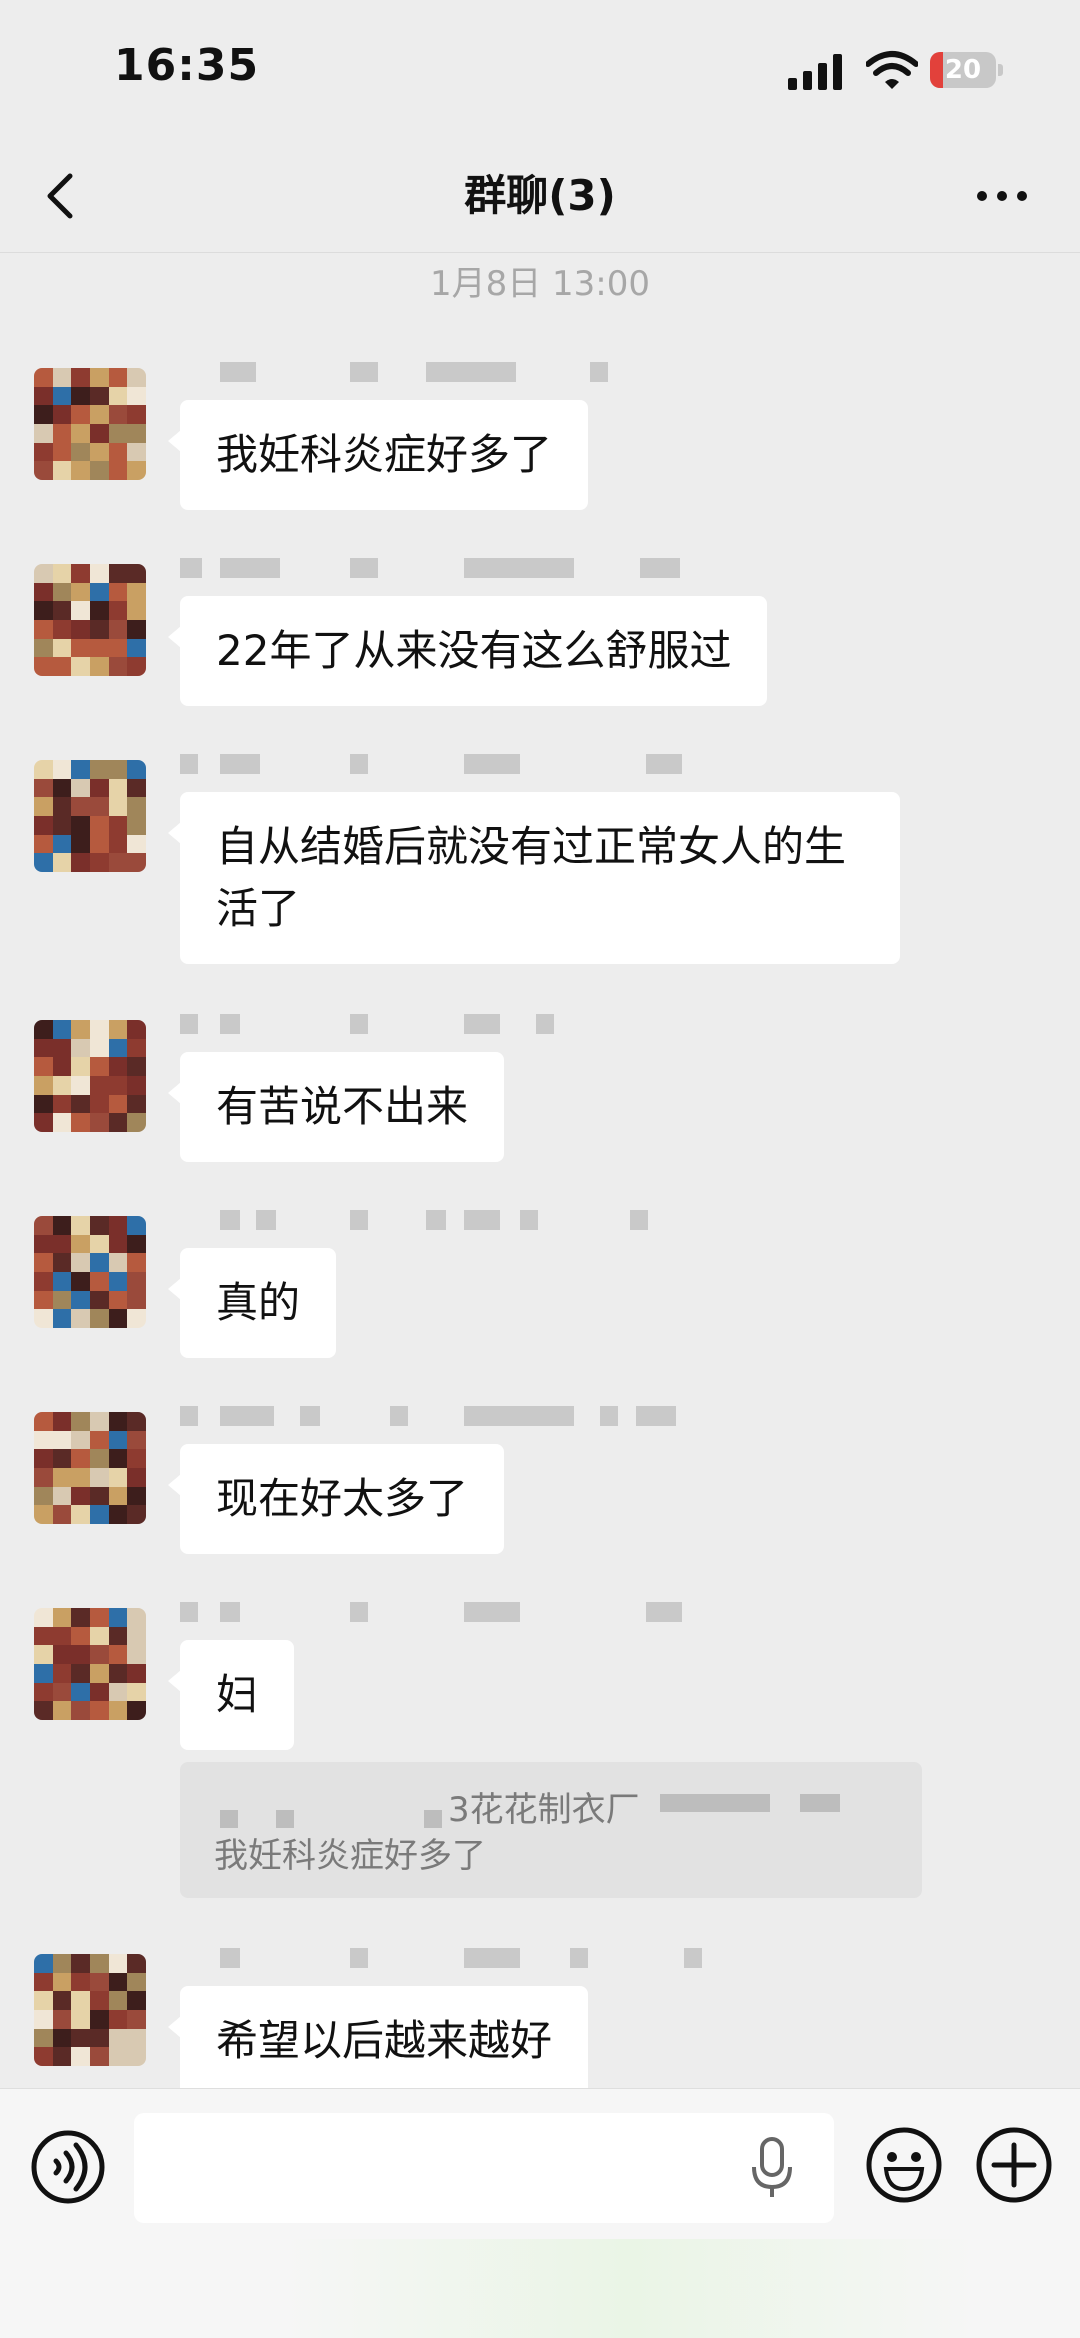 The image size is (1080, 2338). I want to click on emoji-icon, so click(904, 2165).